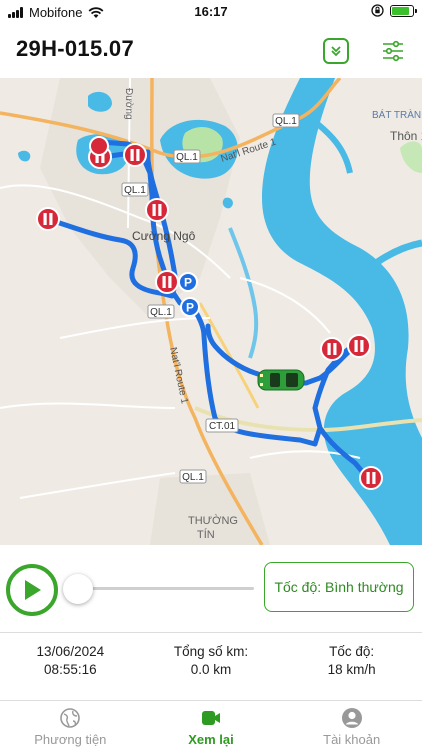  What do you see at coordinates (330, 144) in the screenshot?
I see `river-branch` at bounding box center [330, 144].